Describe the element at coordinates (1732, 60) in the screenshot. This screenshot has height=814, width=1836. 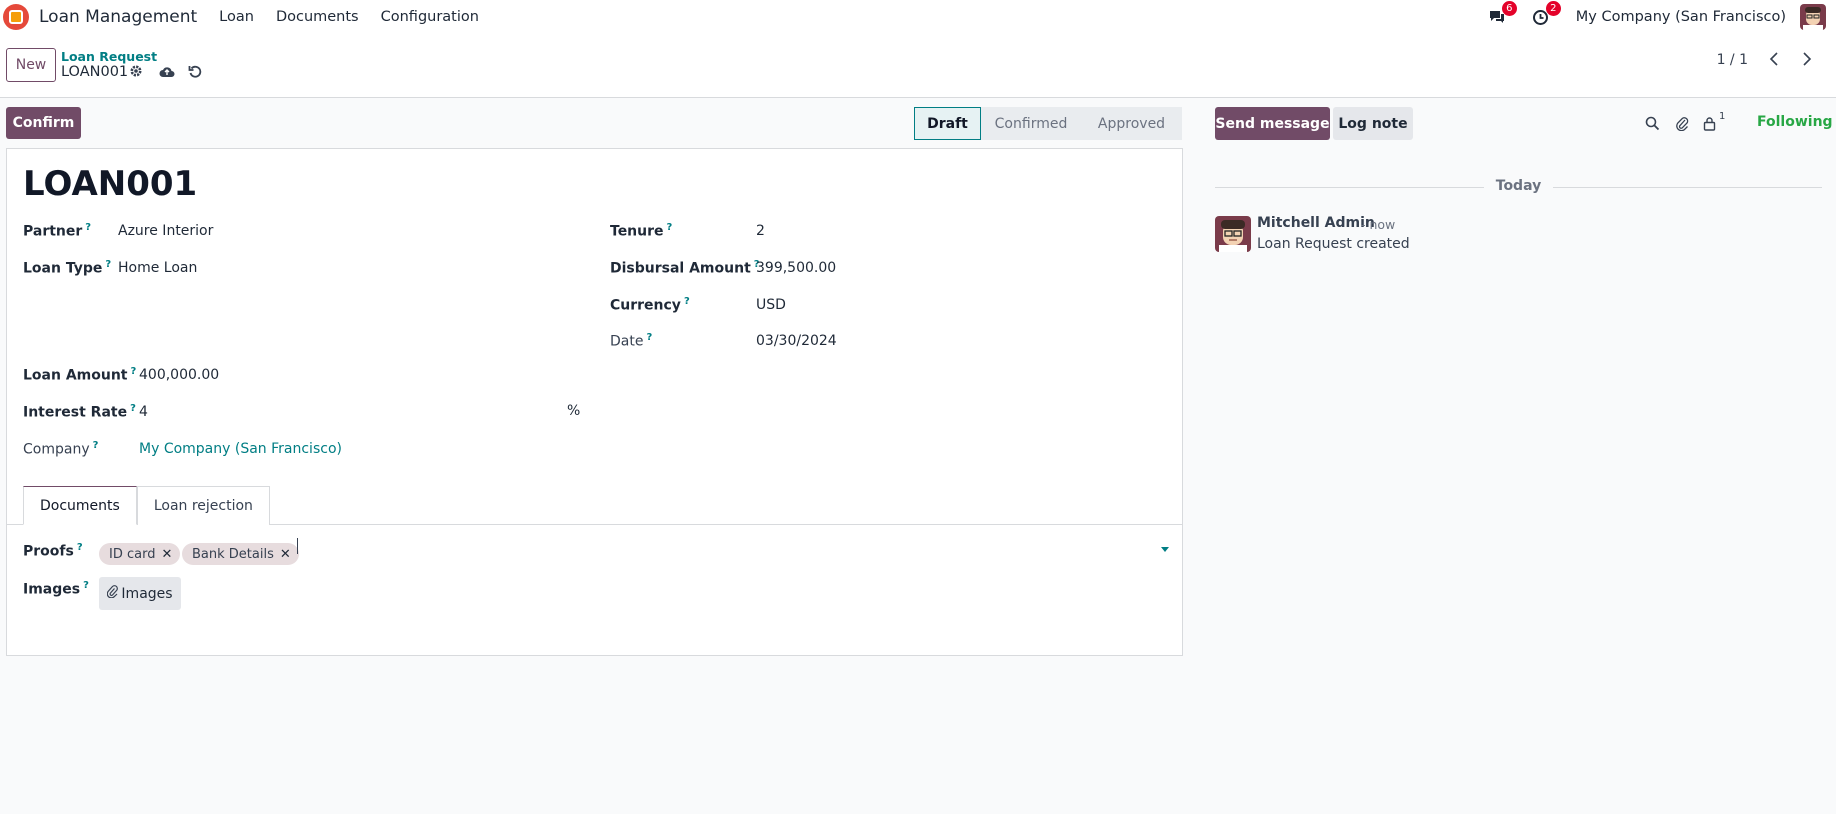
I see `pager-value: 1 / 1` at that location.